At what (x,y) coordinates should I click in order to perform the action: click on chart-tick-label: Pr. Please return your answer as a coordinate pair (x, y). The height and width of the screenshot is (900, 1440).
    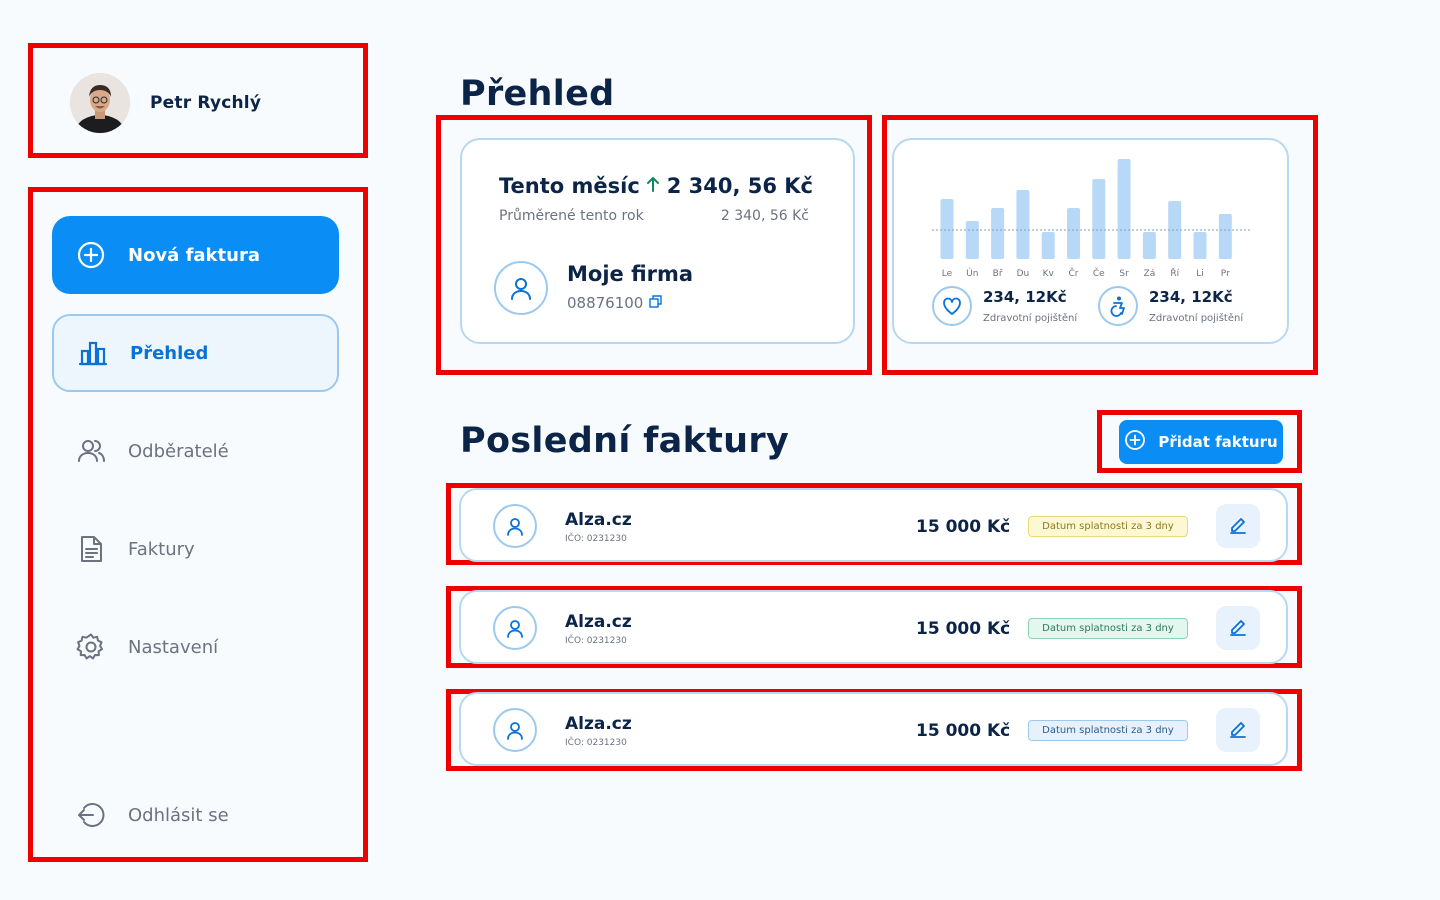
    Looking at the image, I should click on (1225, 274).